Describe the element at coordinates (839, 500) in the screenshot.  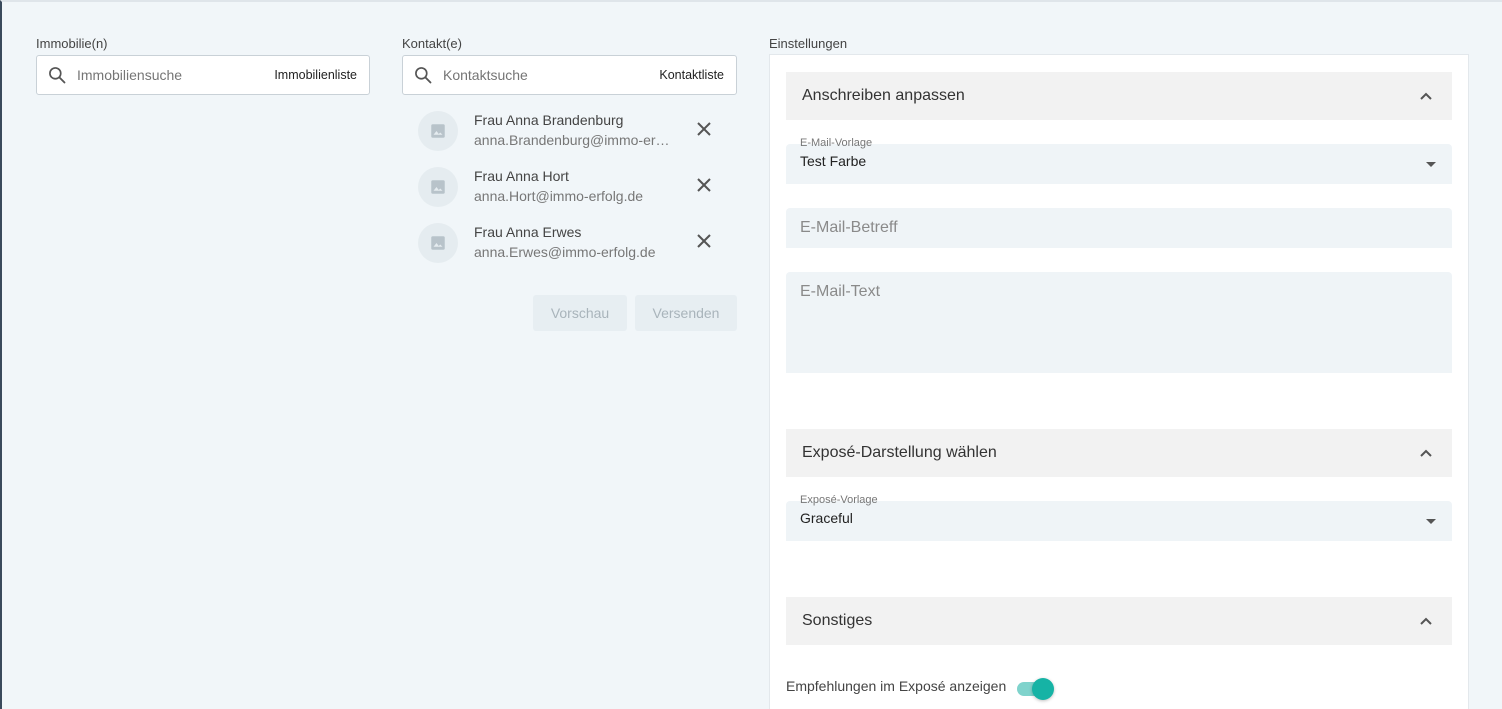
I see `expose-template-label: Exposé-Vorlage` at that location.